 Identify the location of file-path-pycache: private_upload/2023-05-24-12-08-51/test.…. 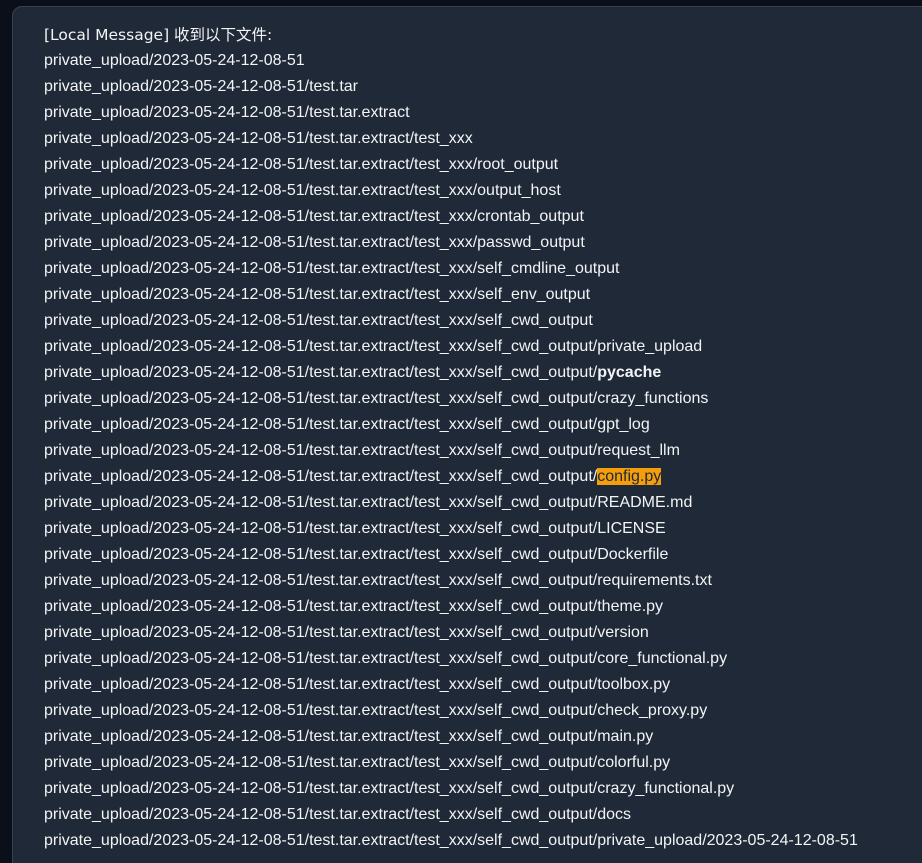
(483, 373).